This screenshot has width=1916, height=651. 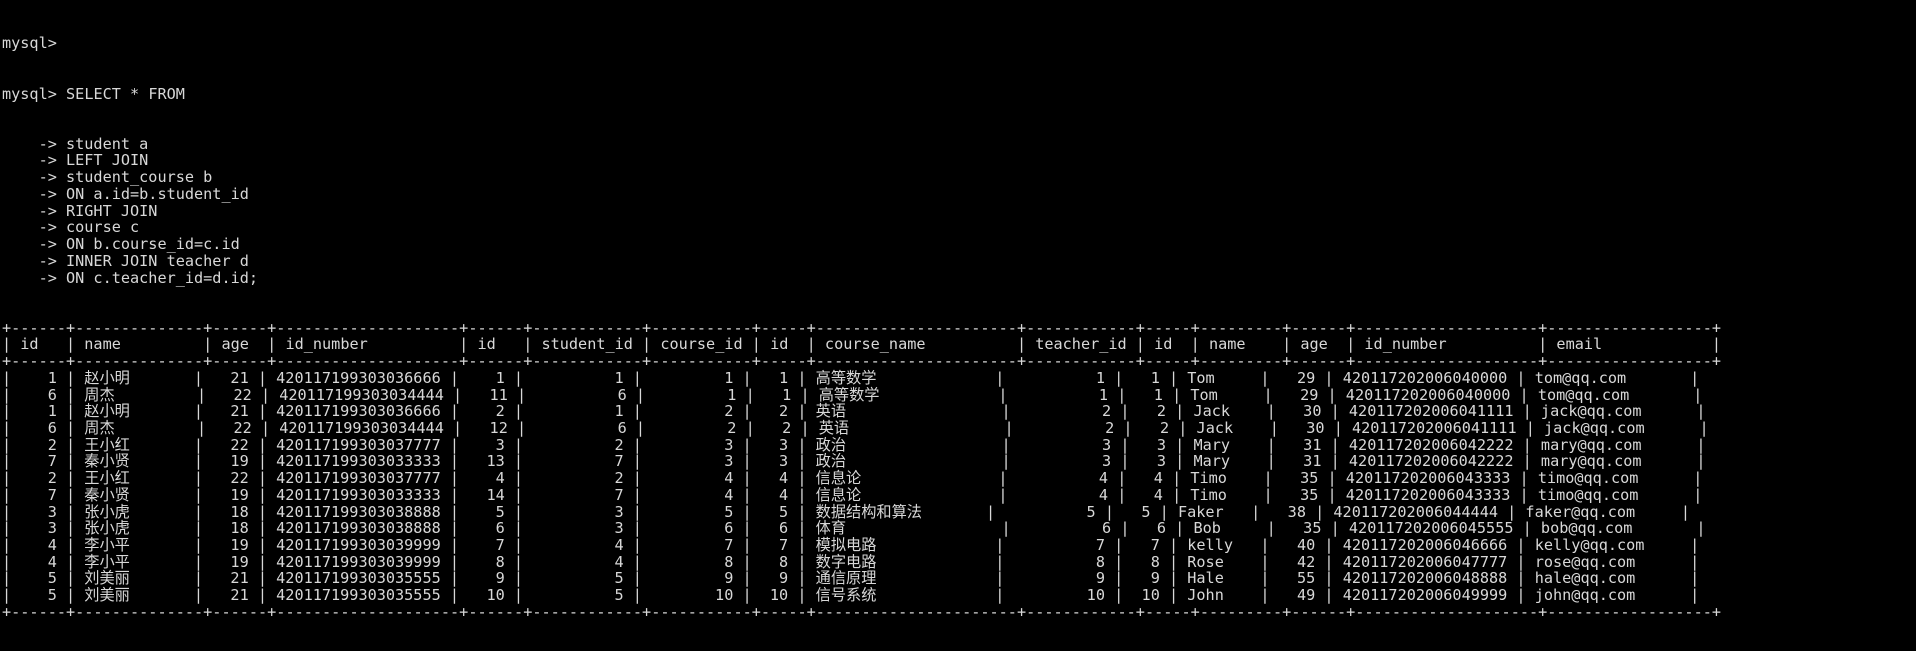 I want to click on query-statement-head: SELECT * FROM, so click(x=125, y=93).